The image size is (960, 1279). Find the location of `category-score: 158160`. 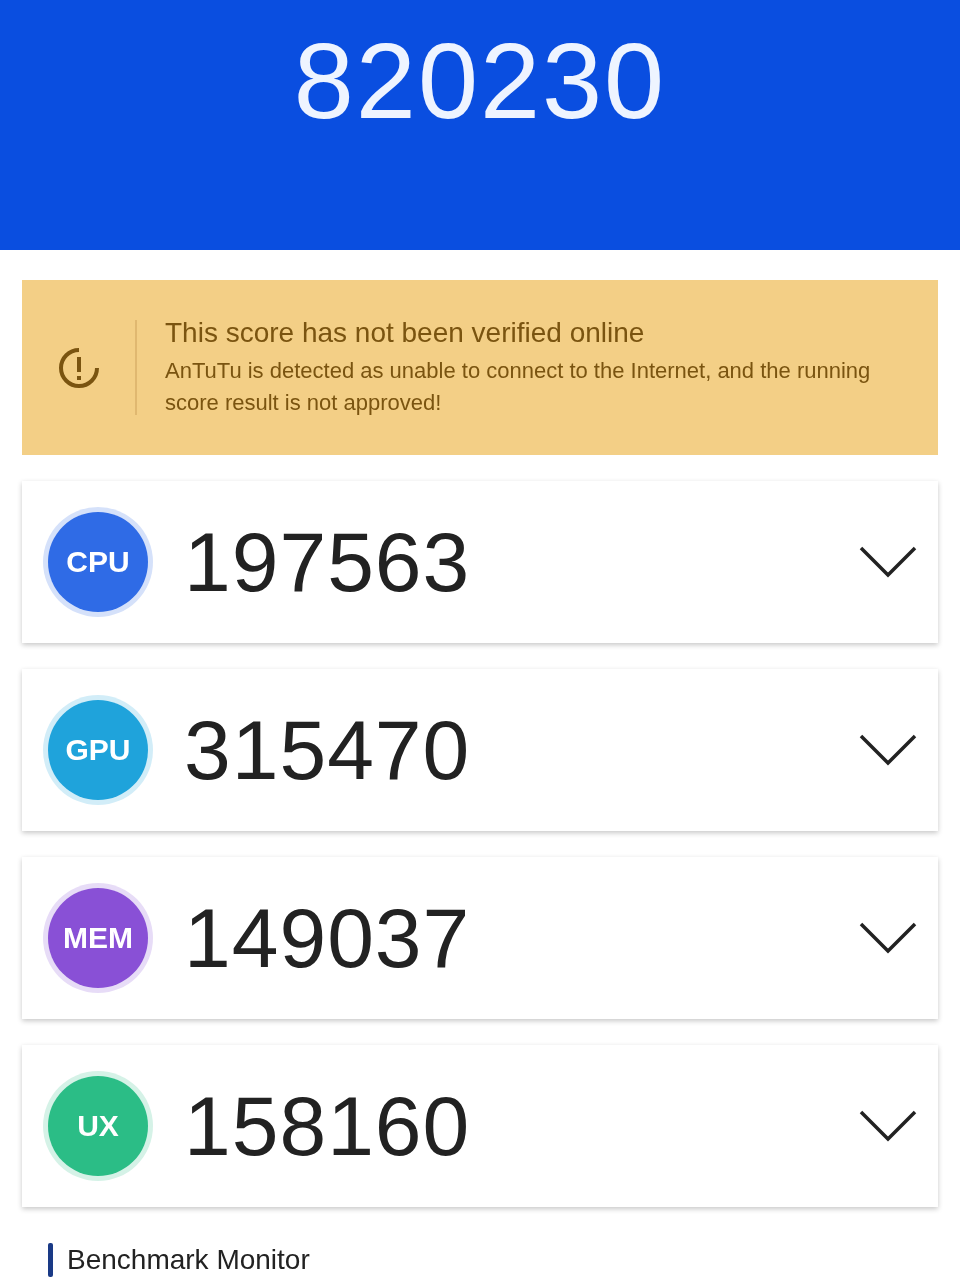

category-score: 158160 is located at coordinates (328, 1126).